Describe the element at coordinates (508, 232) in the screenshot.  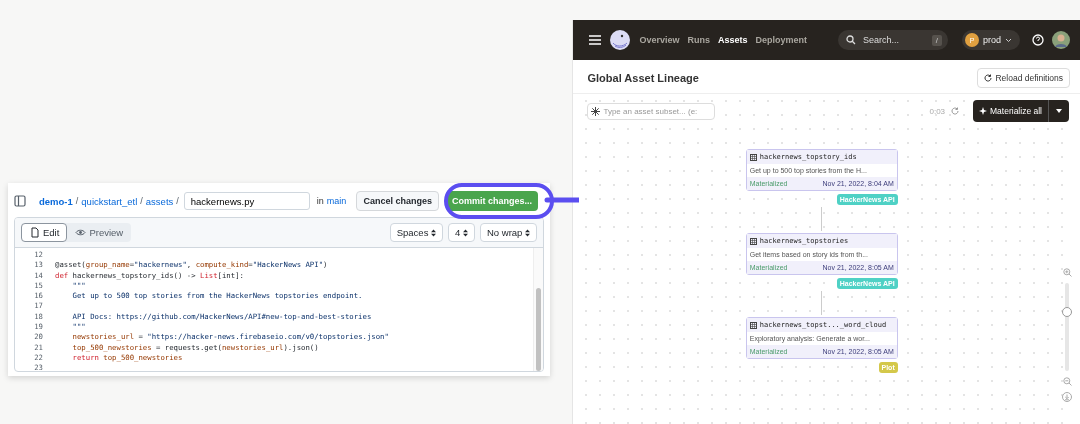
I see `select-dropdown: No wrap` at that location.